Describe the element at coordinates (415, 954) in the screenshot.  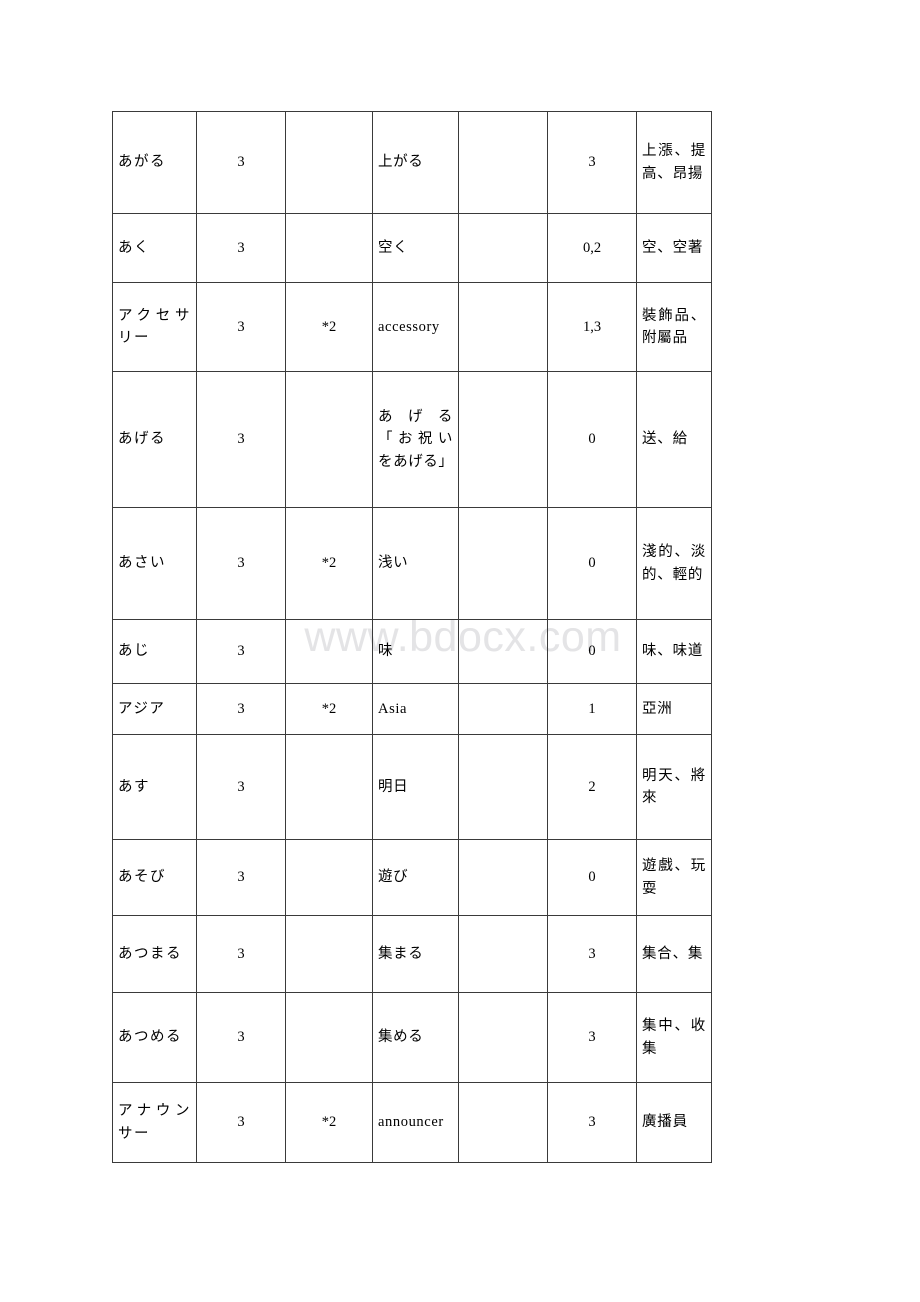
I see `cell-writing: 集まる` at that location.